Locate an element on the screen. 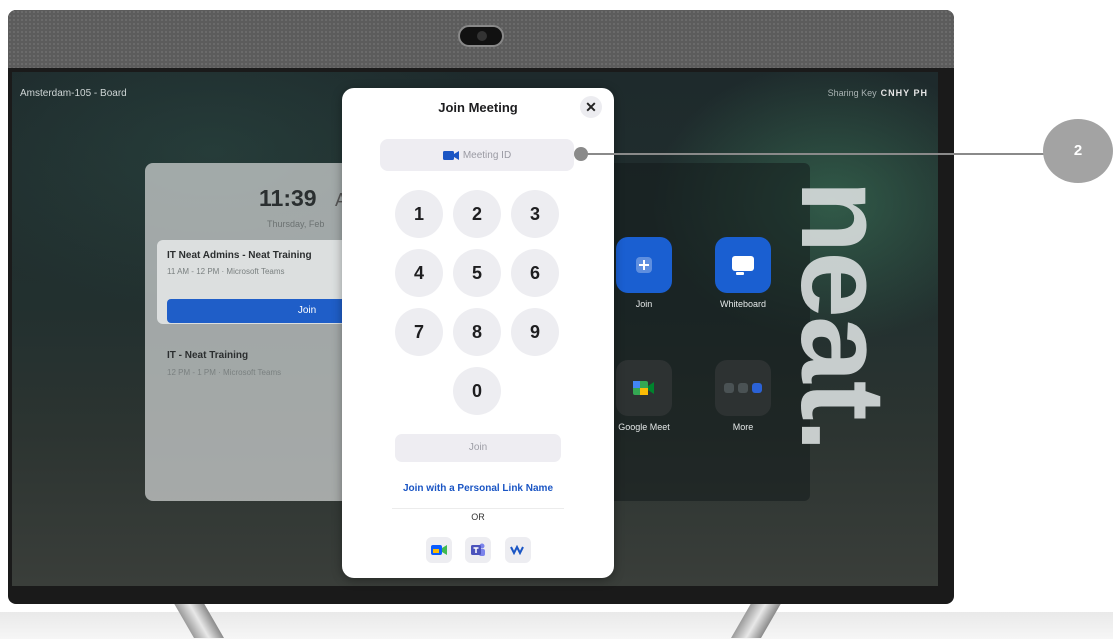 The image size is (1113, 639). camera-icon is located at coordinates (481, 36).